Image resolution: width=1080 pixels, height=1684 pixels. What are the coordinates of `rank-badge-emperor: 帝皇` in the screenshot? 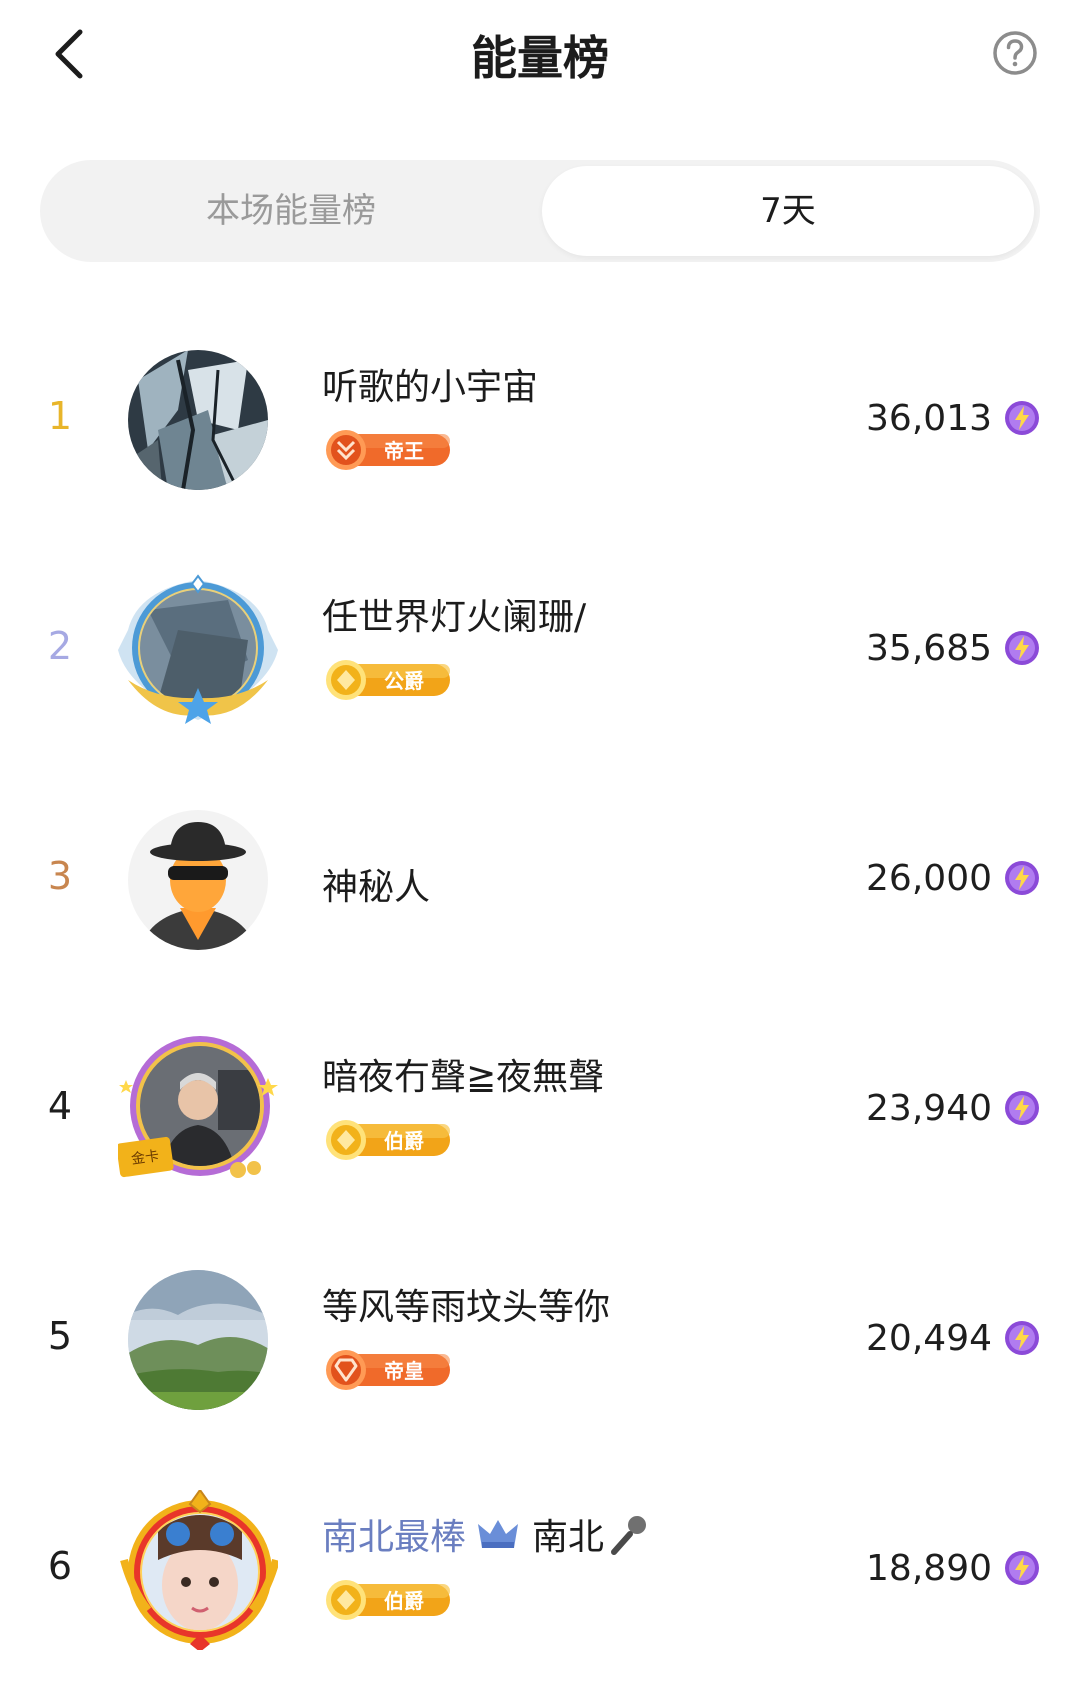 It's located at (388, 1370).